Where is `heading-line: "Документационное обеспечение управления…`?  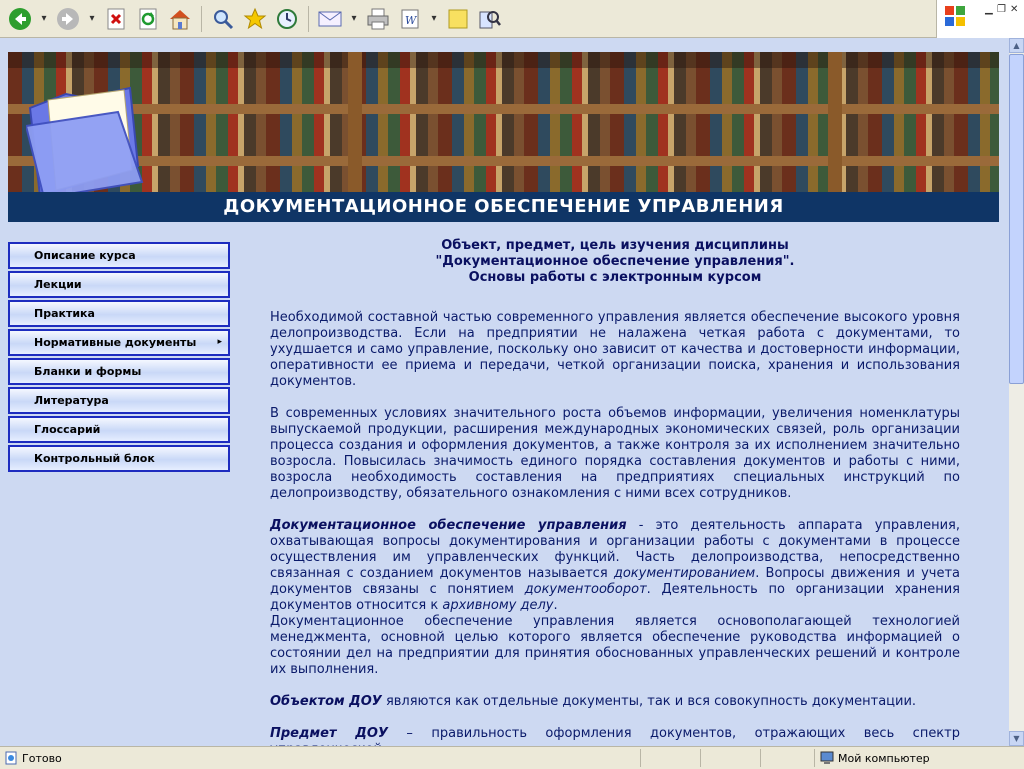 heading-line: "Документационное обеспечение управления… is located at coordinates (615, 261).